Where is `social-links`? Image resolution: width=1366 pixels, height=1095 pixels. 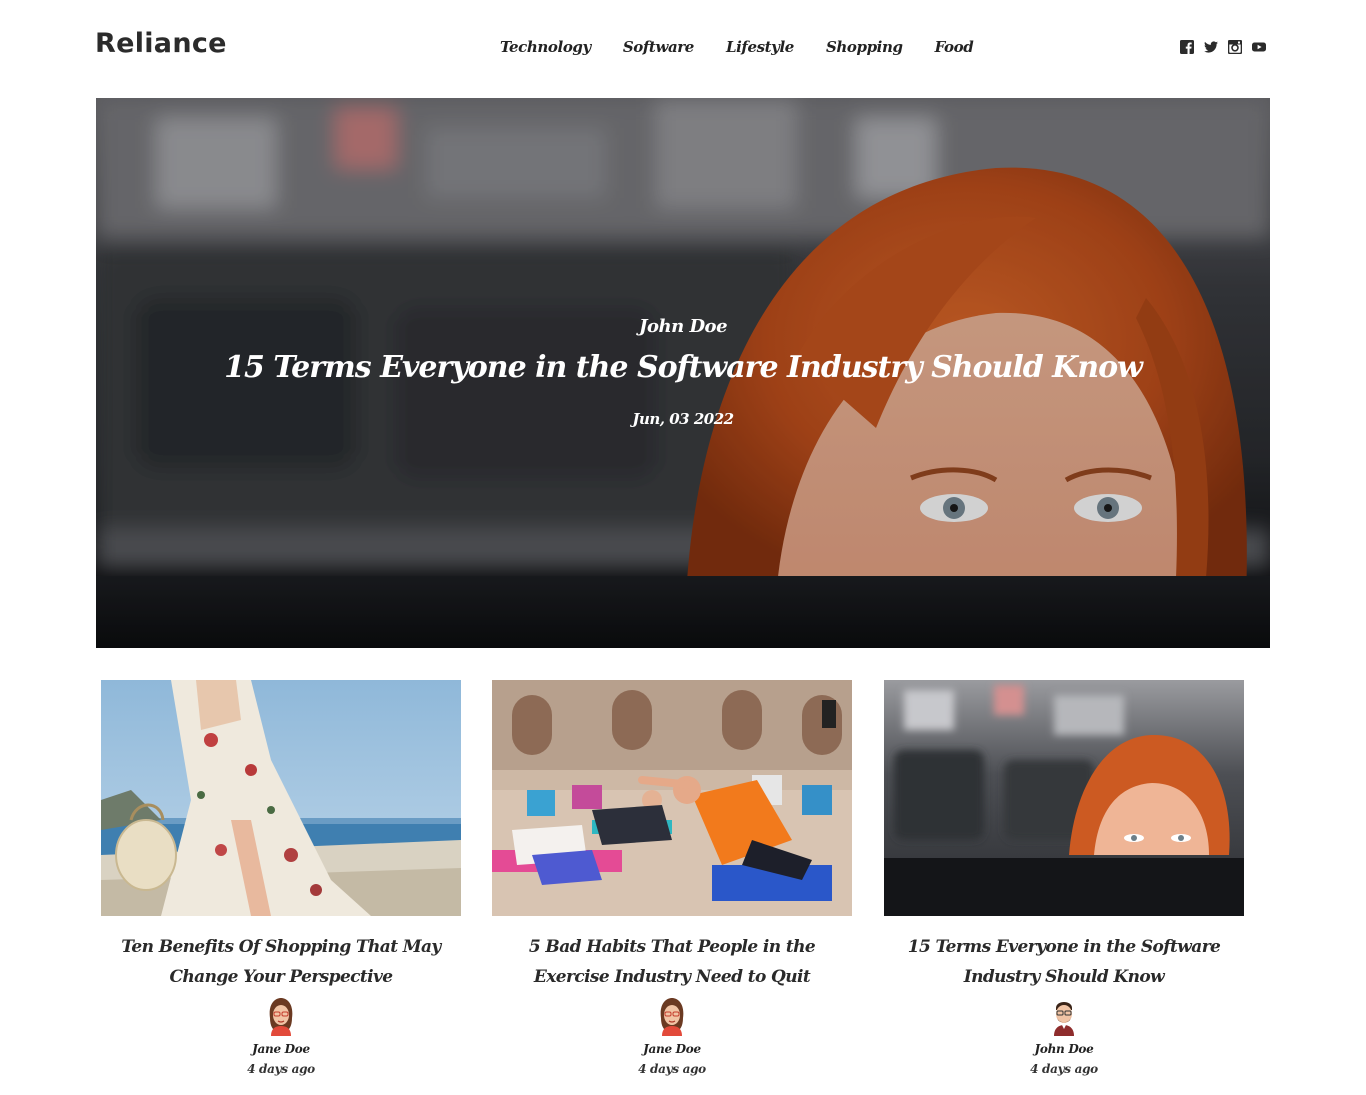
social-links is located at coordinates (1223, 47).